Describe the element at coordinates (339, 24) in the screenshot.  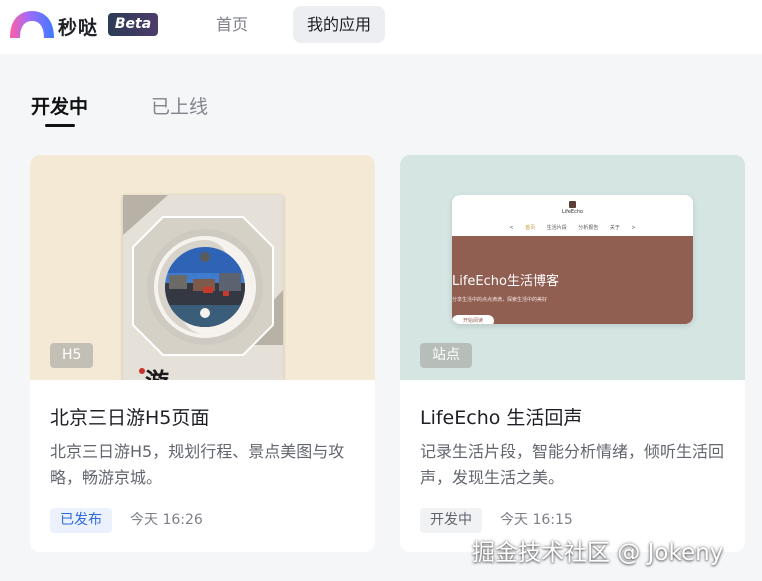
I see `nav-my-apps: 我的应用` at that location.